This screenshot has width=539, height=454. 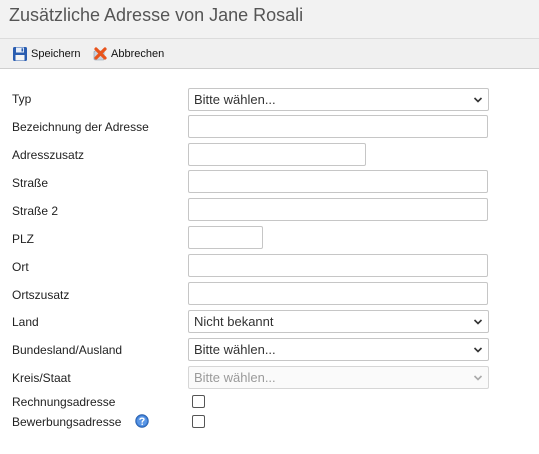 I want to click on land-select-value: Nicht bekannt, so click(x=234, y=321).